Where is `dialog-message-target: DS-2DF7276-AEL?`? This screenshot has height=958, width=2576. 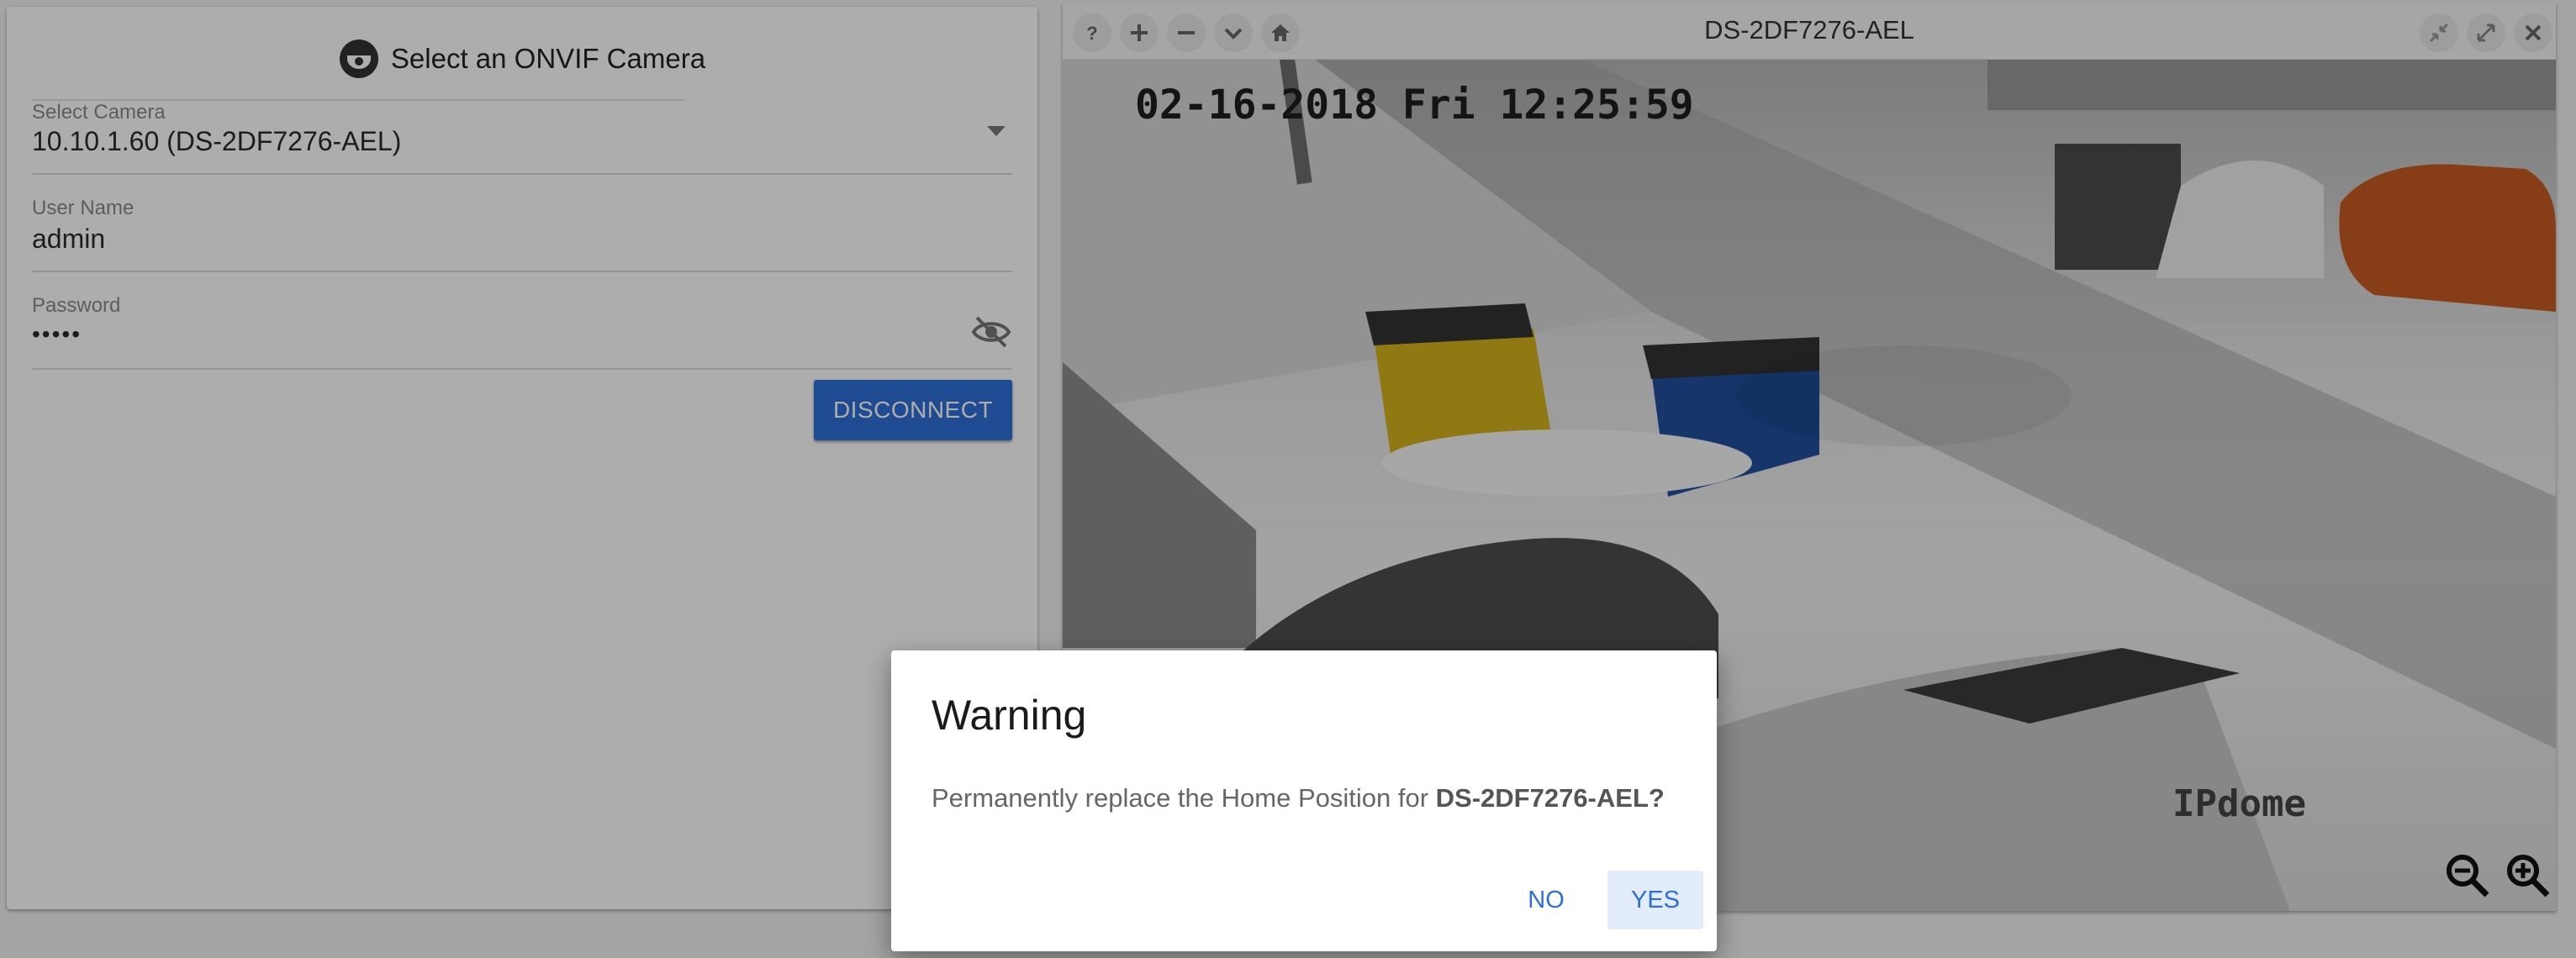
dialog-message-target: DS-2DF7276-AEL? is located at coordinates (1550, 798).